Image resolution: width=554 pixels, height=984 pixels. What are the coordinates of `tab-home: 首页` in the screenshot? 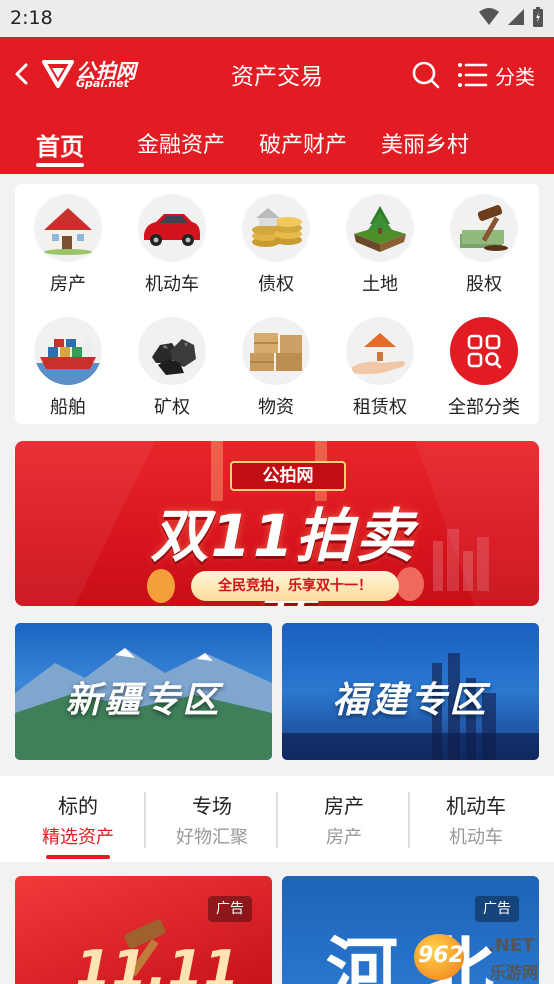 It's located at (60, 147).